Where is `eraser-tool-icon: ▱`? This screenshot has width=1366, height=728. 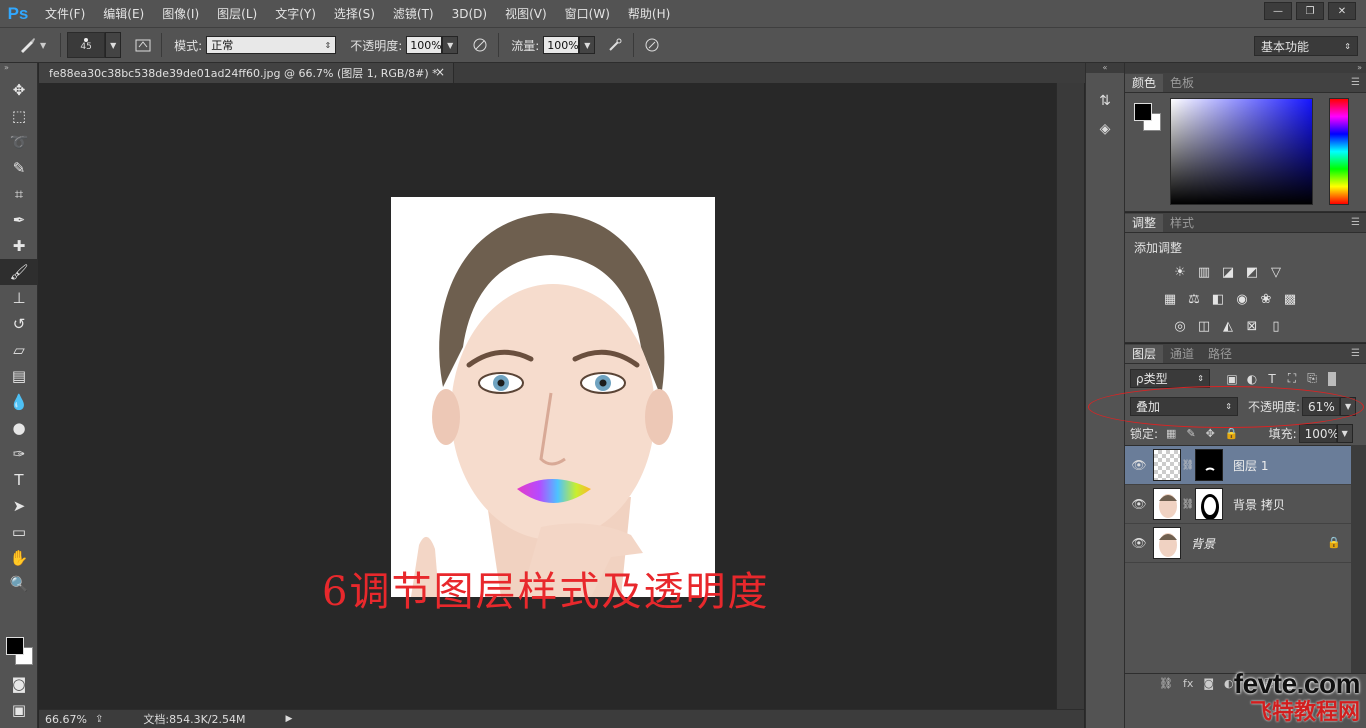
eraser-tool-icon: ▱ is located at coordinates (19, 350).